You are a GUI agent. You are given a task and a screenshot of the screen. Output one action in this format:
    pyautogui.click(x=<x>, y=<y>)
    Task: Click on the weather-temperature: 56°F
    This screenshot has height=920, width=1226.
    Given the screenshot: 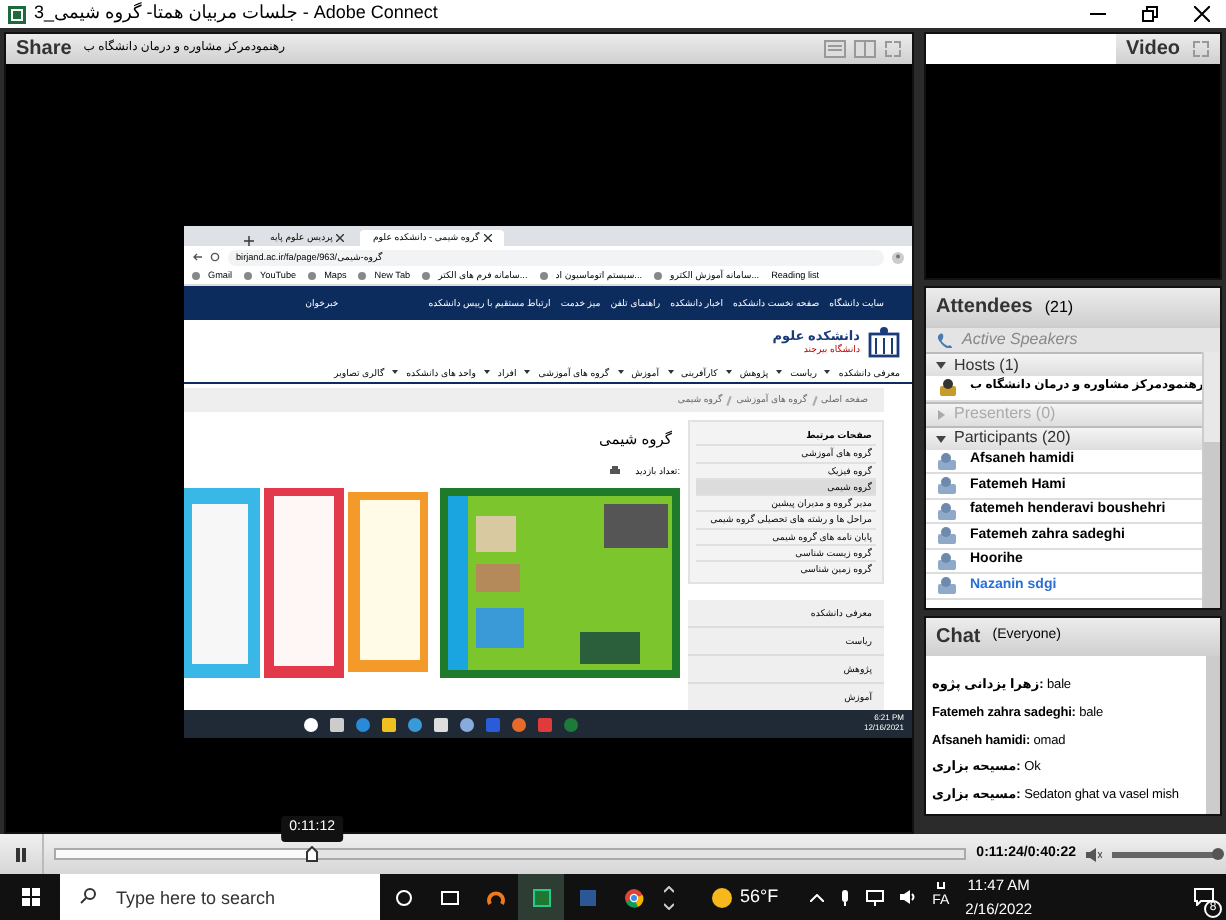 What is the action you would take?
    pyautogui.click(x=759, y=896)
    